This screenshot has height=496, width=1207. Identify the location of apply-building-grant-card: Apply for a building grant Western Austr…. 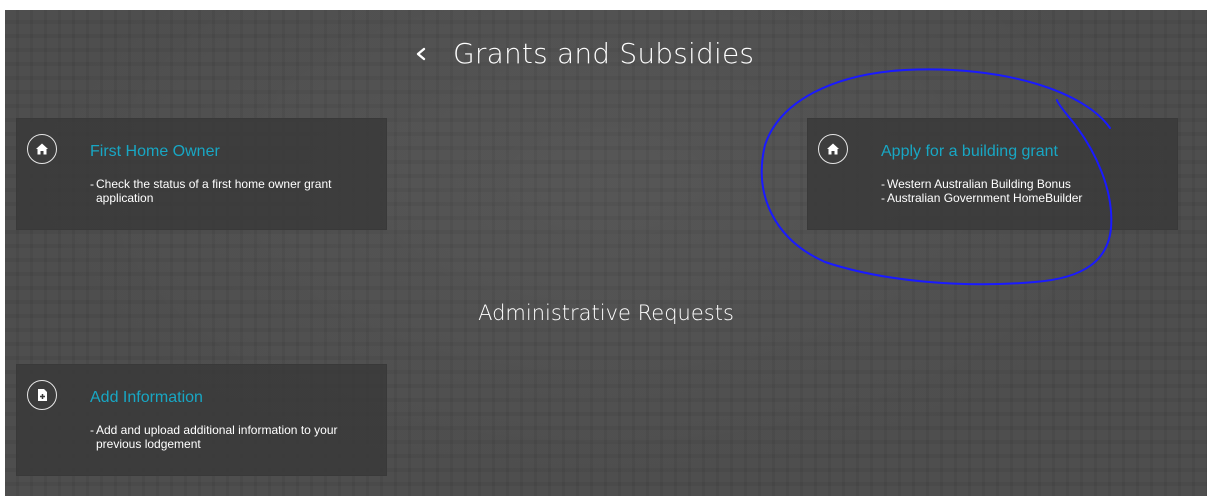
(992, 174).